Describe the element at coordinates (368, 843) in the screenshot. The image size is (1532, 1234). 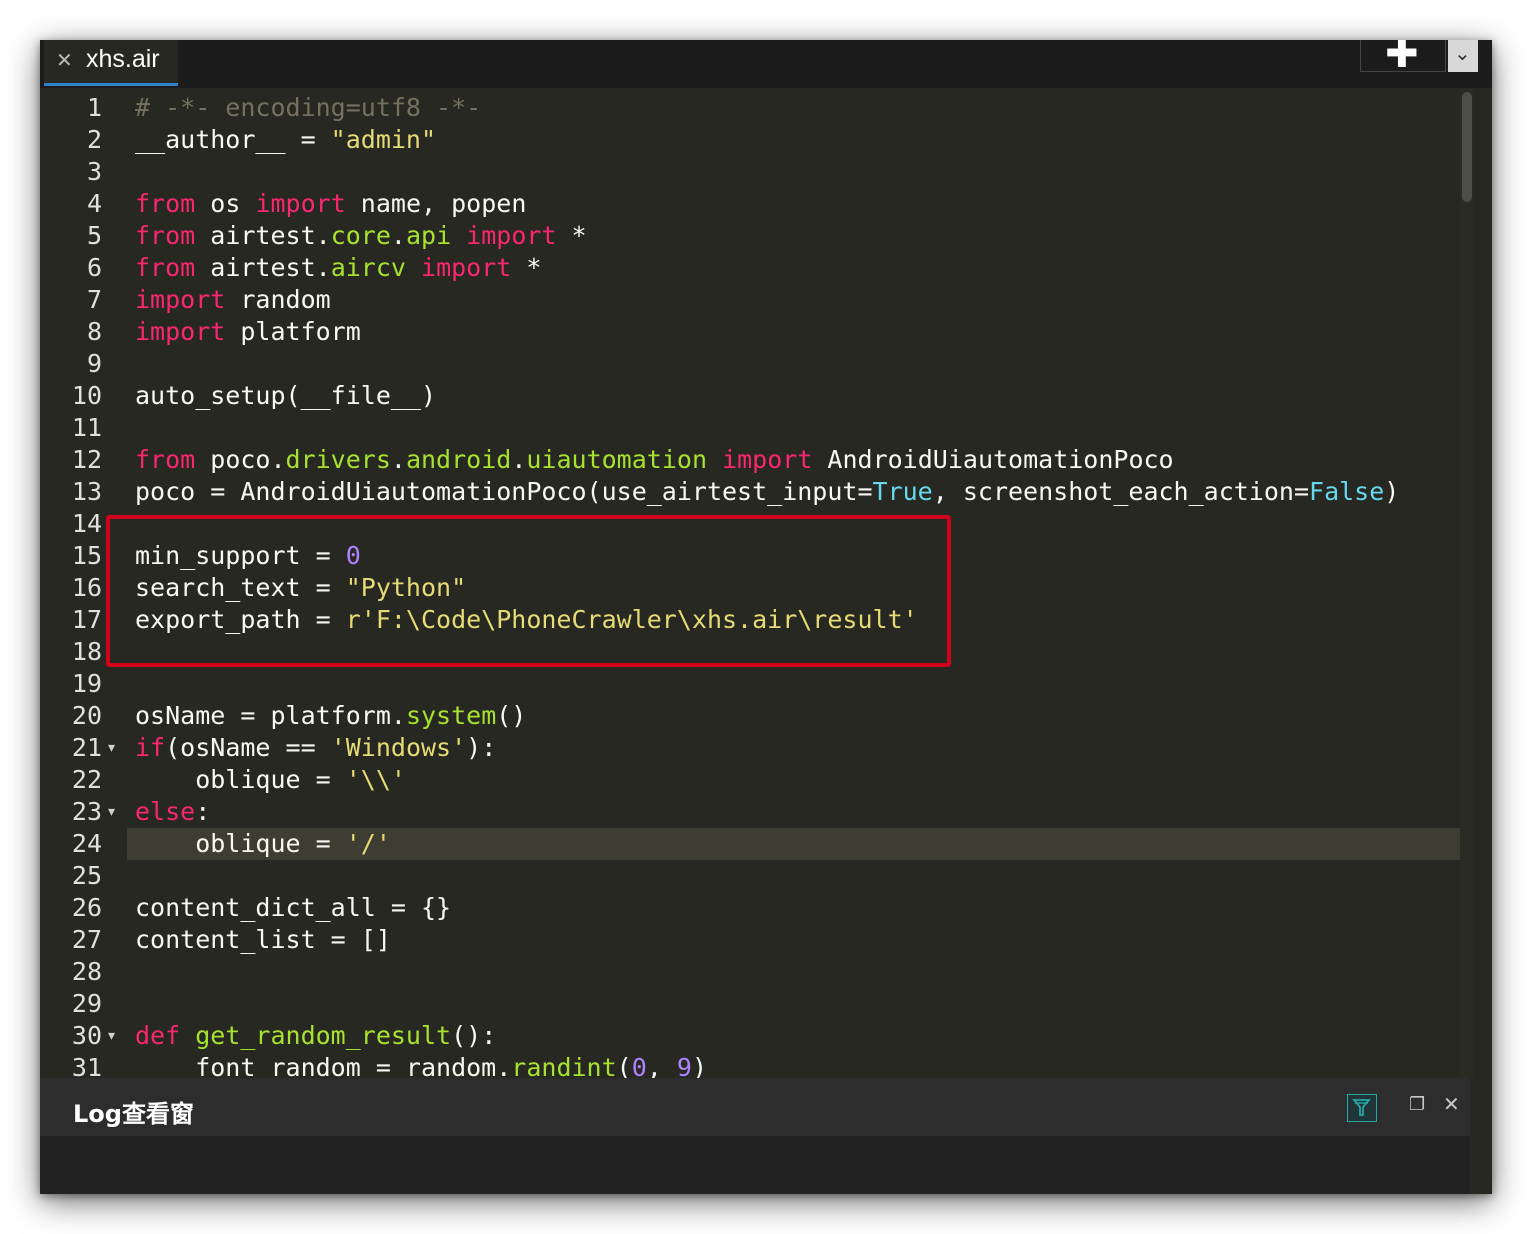
I see `code-token: '/'` at that location.